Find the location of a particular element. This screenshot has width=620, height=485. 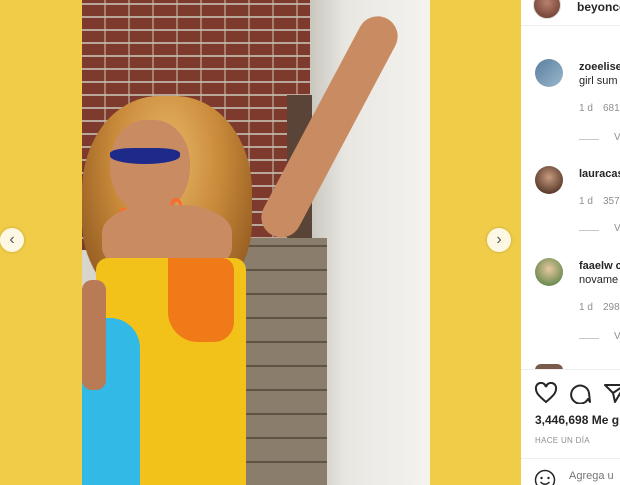

comment-icon is located at coordinates (580, 393).